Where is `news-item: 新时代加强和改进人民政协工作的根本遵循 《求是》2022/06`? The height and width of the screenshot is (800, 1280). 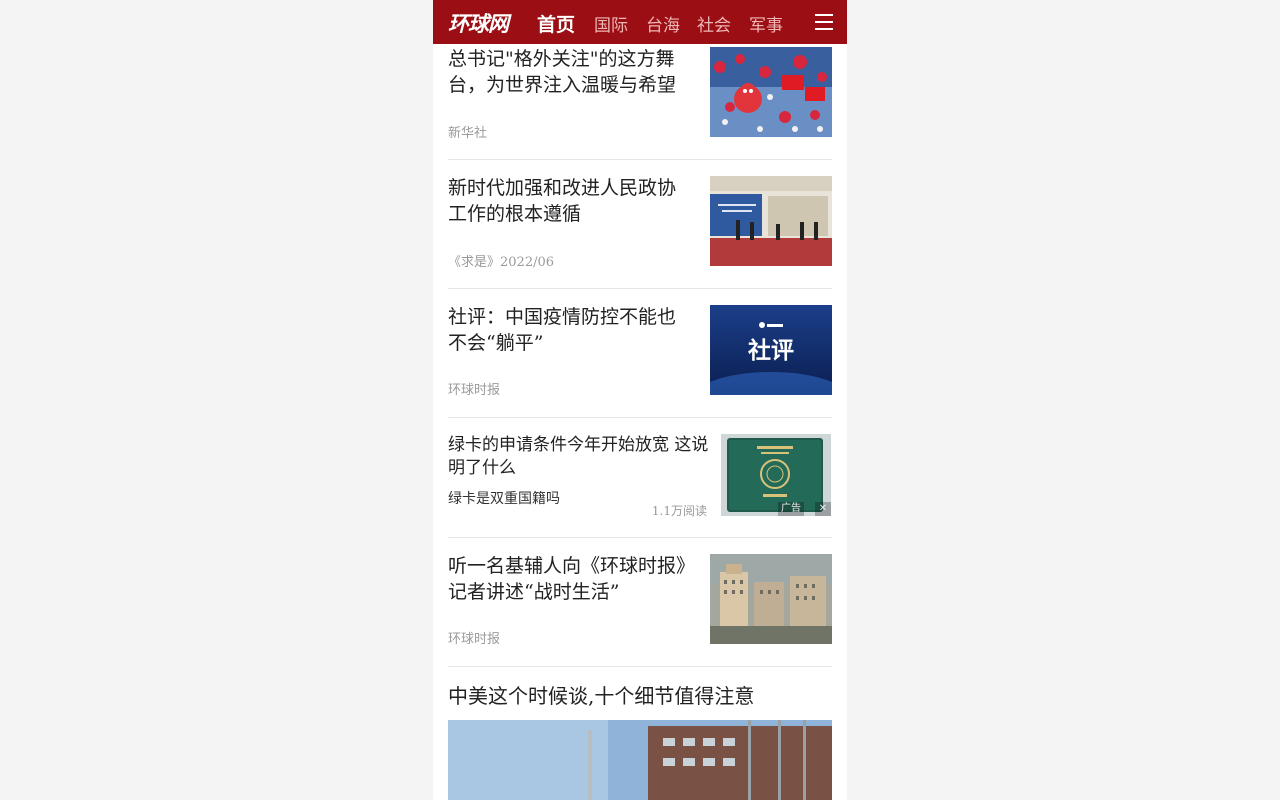 news-item: 新时代加强和改进人民政协工作的根本遵循 《求是》2022/06 is located at coordinates (640, 224).